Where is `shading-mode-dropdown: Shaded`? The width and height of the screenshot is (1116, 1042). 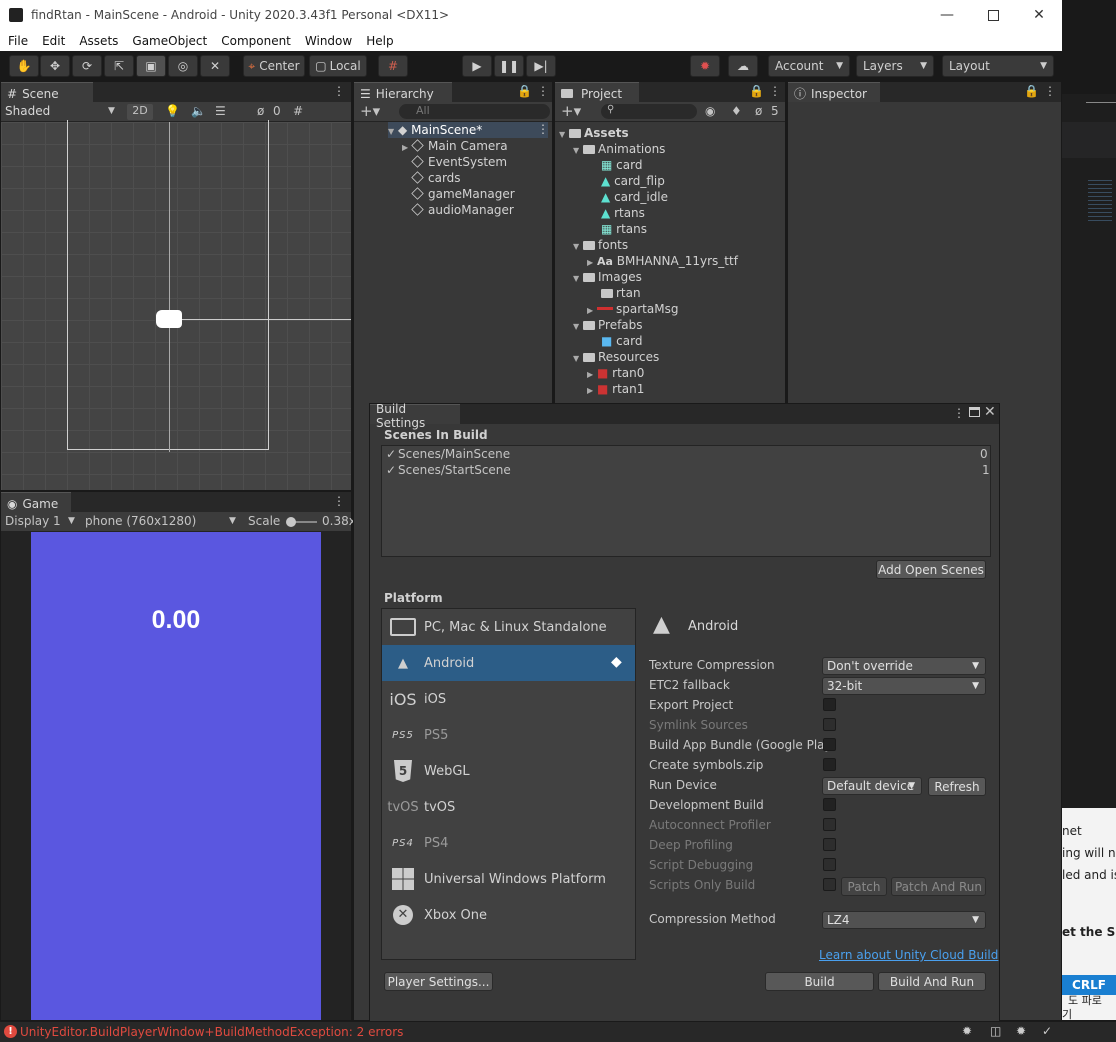 shading-mode-dropdown: Shaded is located at coordinates (27, 111).